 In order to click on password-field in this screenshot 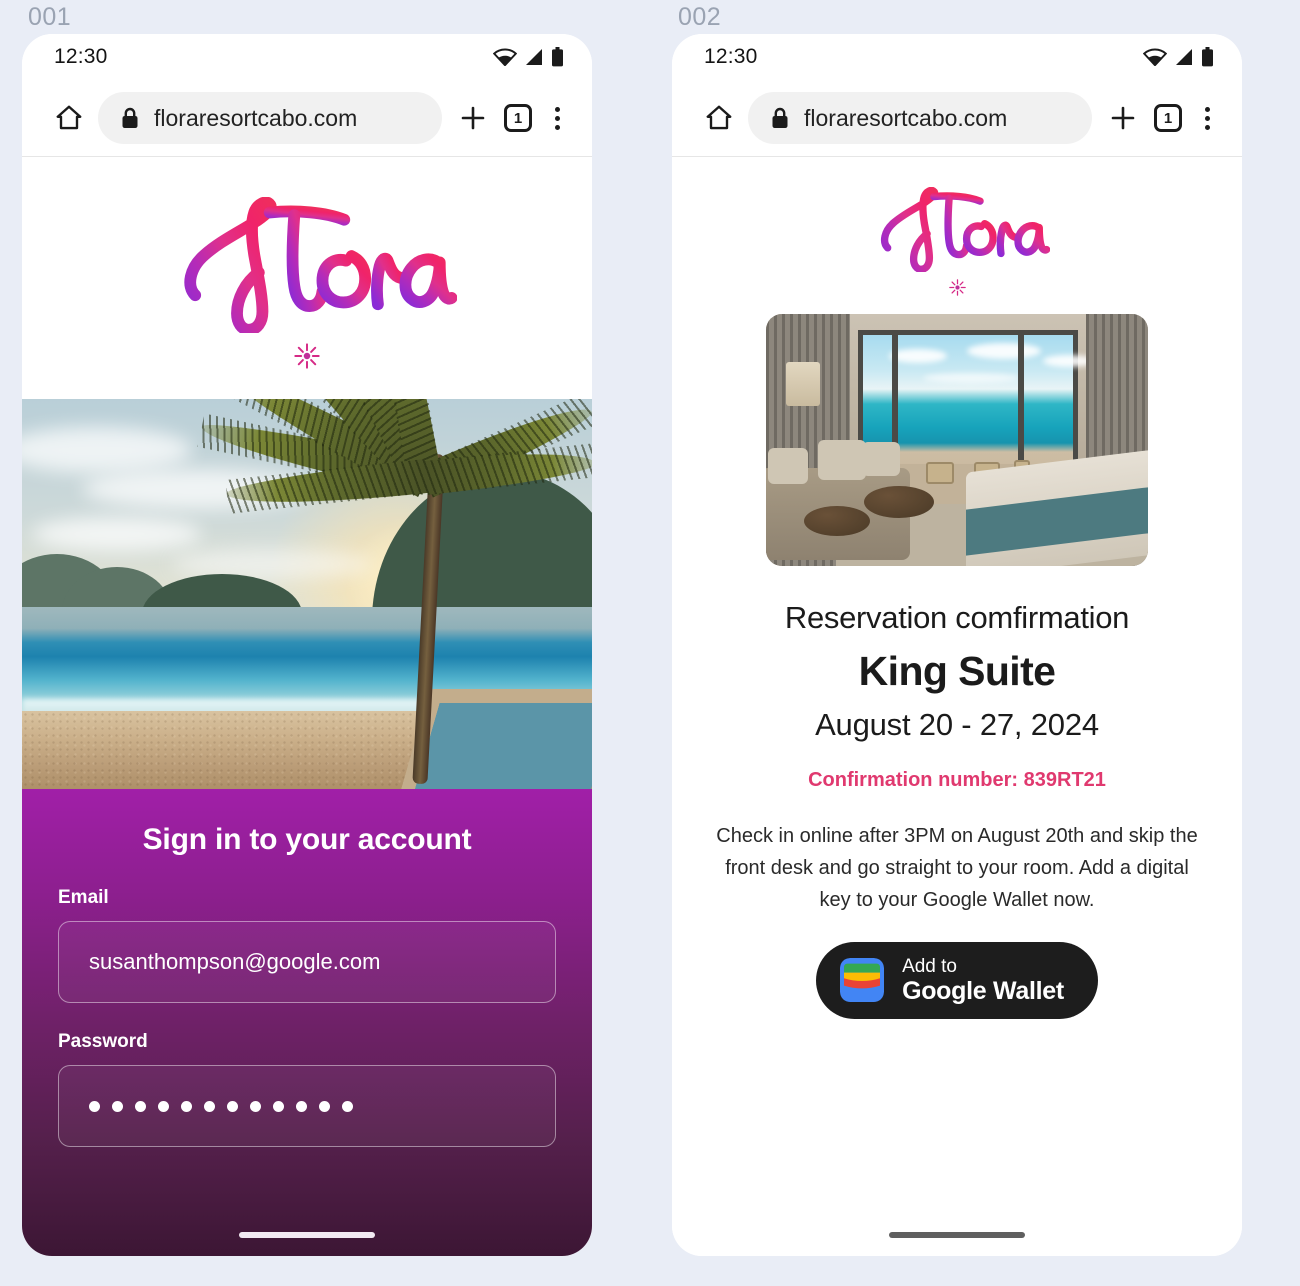, I will do `click(307, 1106)`.